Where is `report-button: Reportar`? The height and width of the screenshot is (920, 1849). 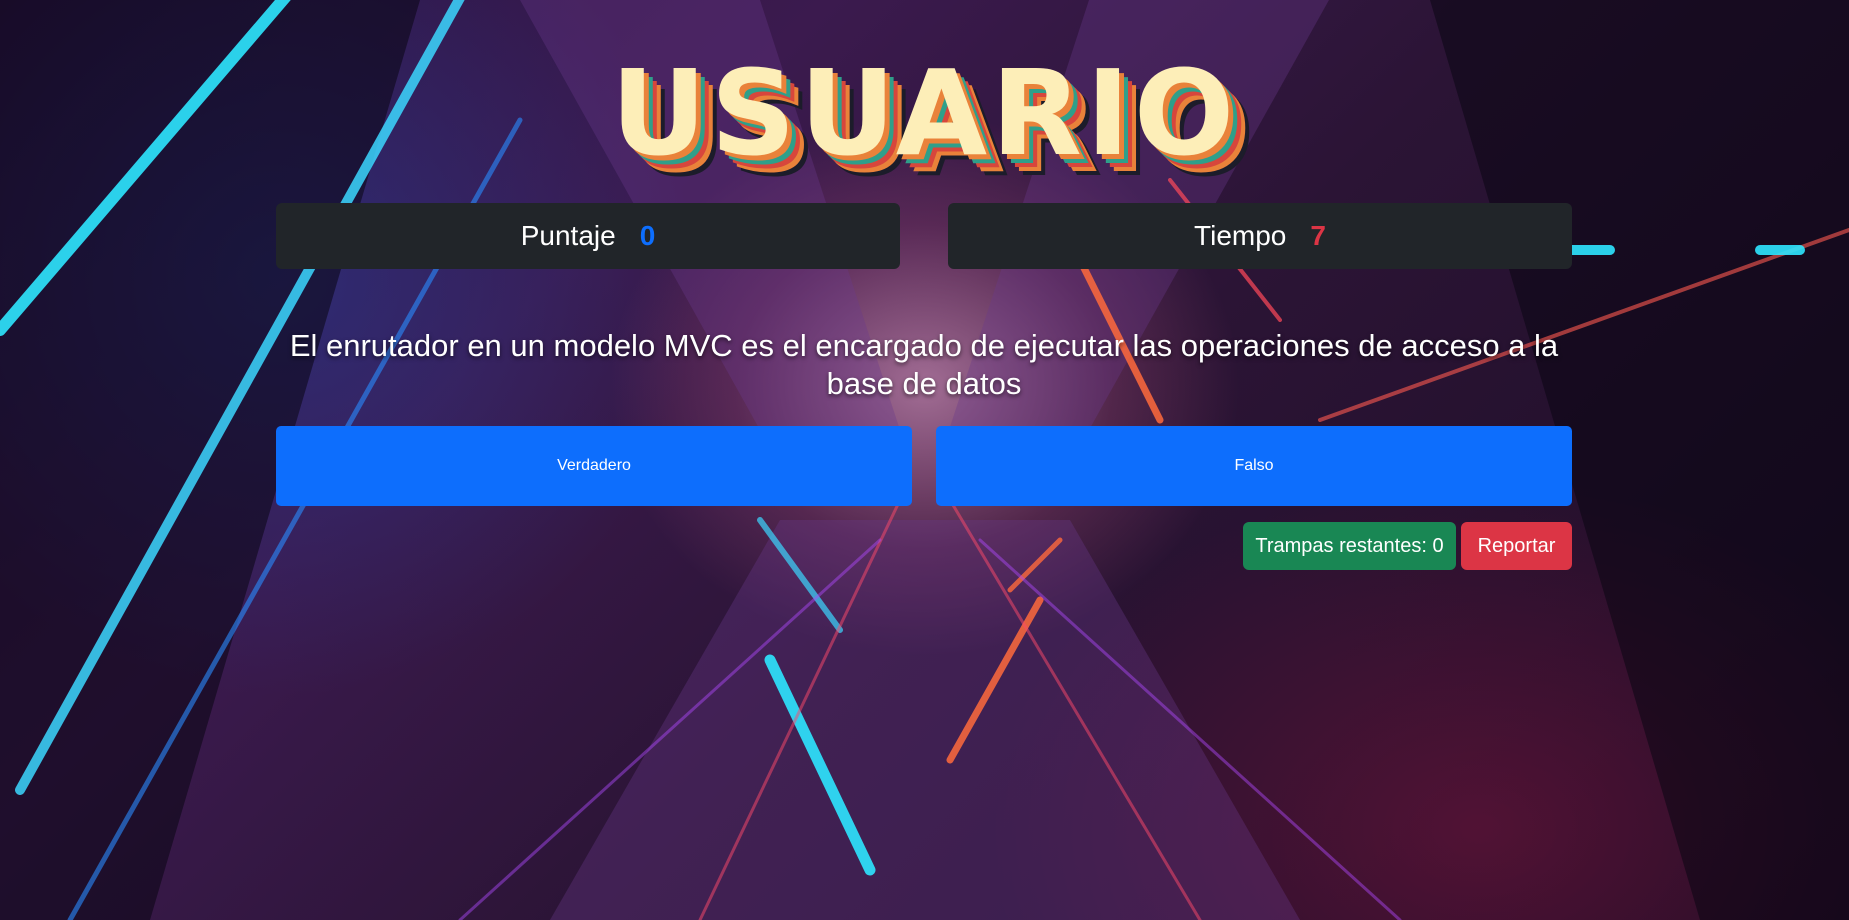
report-button: Reportar is located at coordinates (1516, 546).